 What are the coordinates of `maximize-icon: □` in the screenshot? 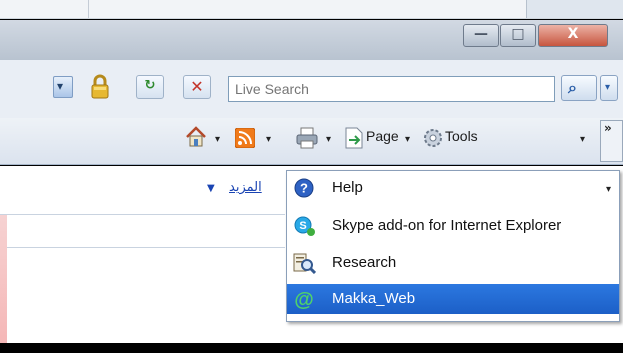 It's located at (518, 34).